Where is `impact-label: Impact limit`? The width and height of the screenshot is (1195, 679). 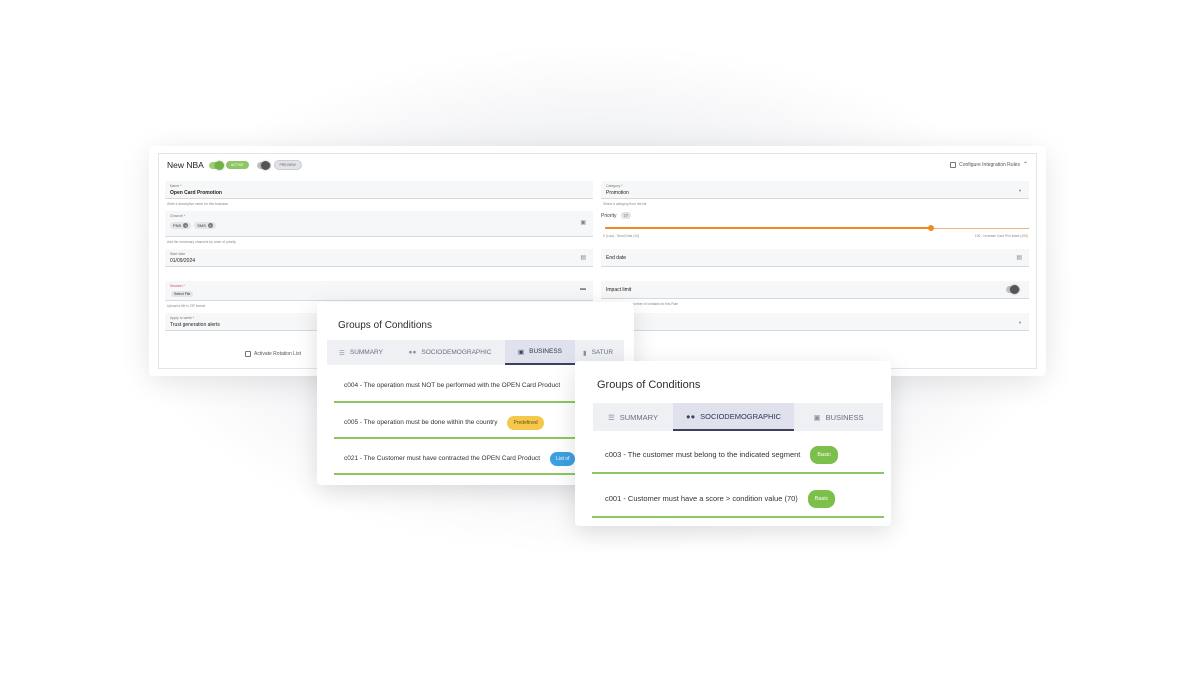
impact-label: Impact limit is located at coordinates (619, 290).